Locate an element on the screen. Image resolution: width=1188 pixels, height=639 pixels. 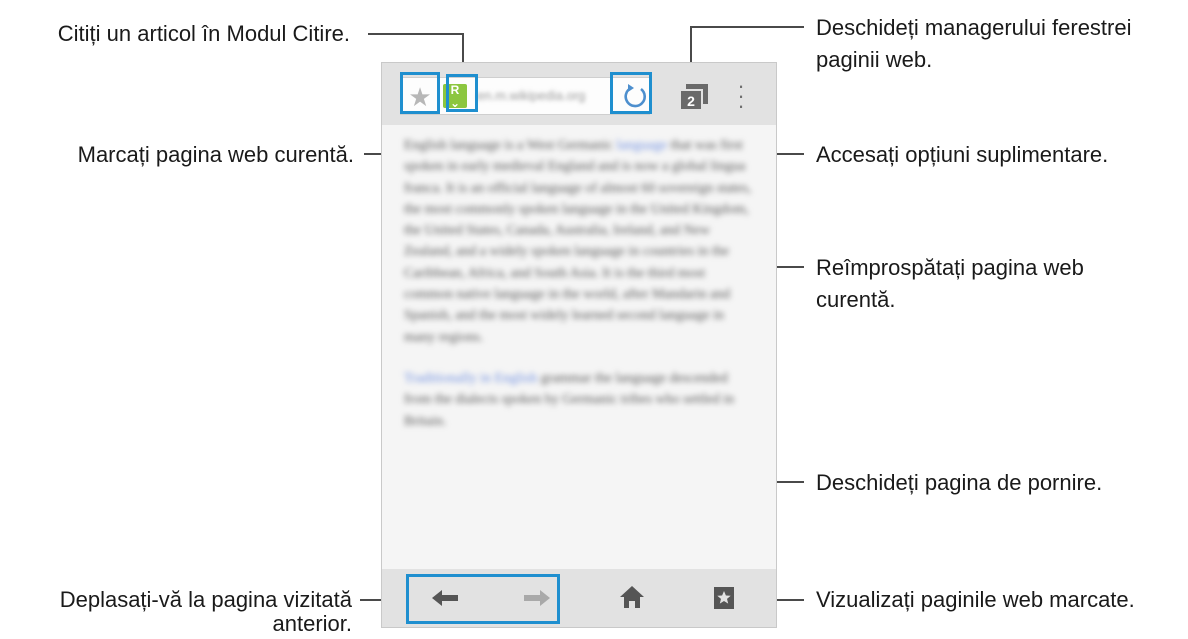
callout-home: Deschideți pagina de pornire. is located at coordinates (959, 482).